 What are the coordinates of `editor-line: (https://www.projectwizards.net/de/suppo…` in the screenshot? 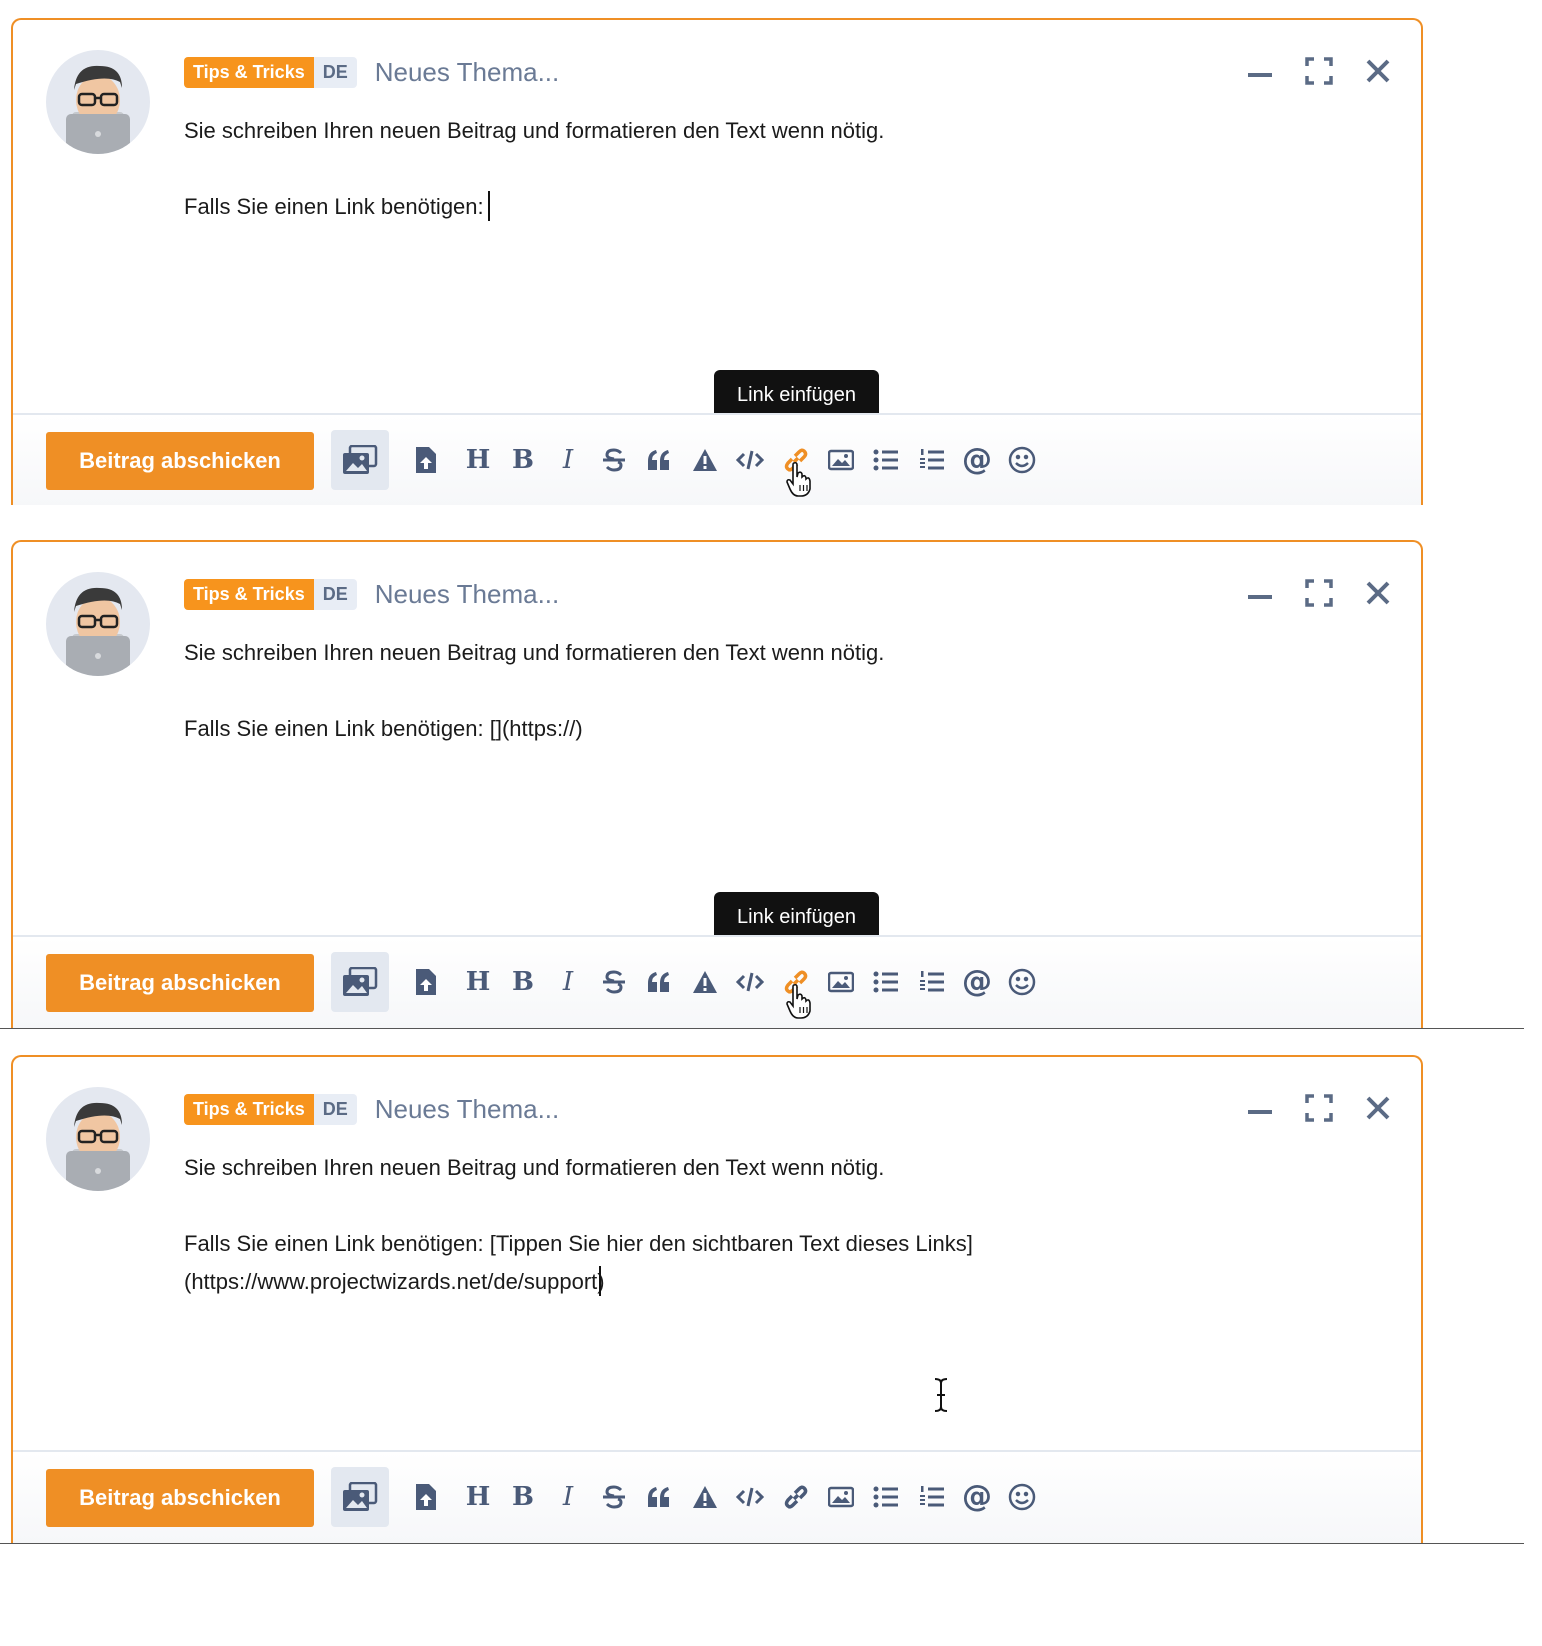 It's located at (578, 1282).